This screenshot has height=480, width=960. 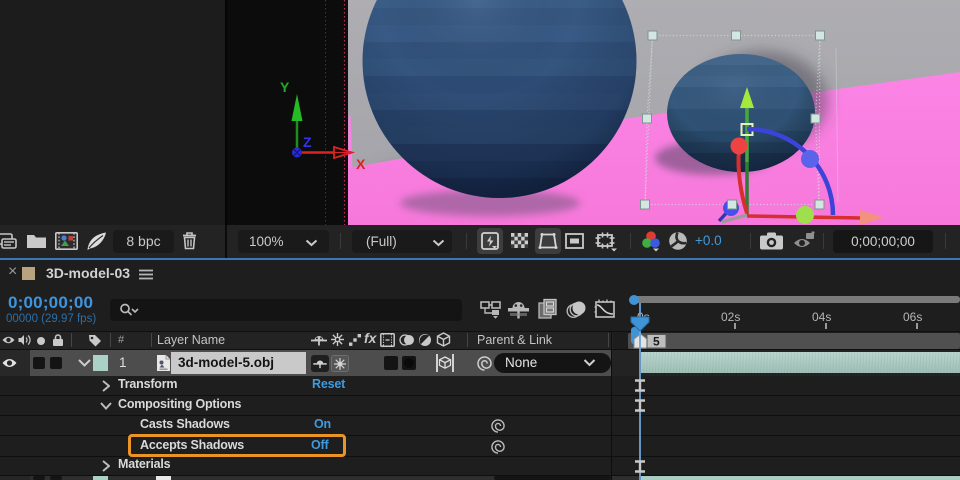 I want to click on svg-text: Y, so click(x=285, y=87).